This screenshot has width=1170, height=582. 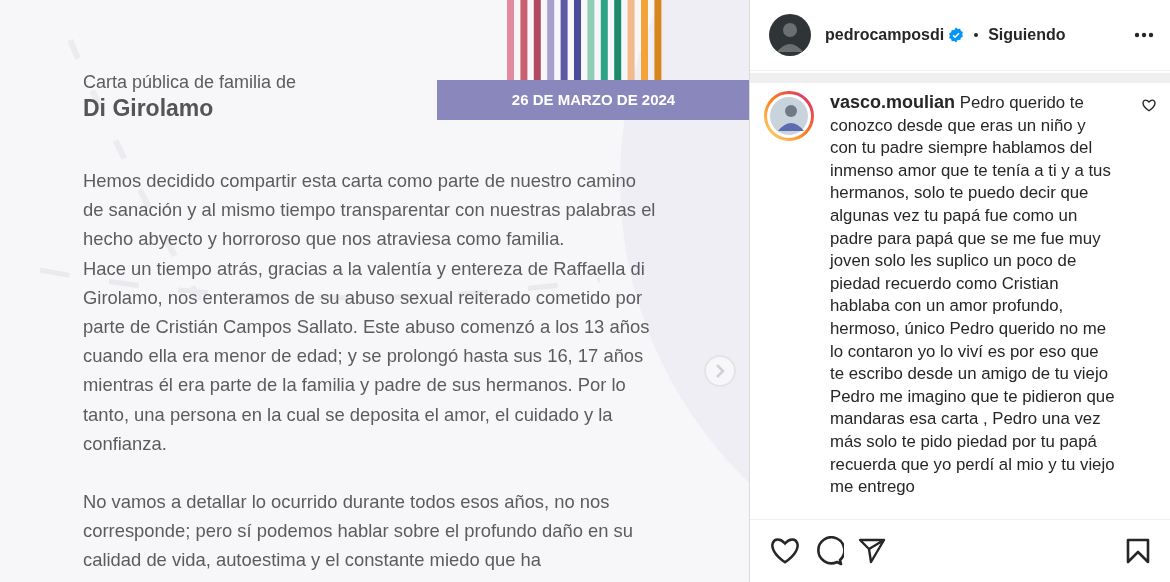 What do you see at coordinates (1027, 35) in the screenshot?
I see `following-button: Siguiendo` at bounding box center [1027, 35].